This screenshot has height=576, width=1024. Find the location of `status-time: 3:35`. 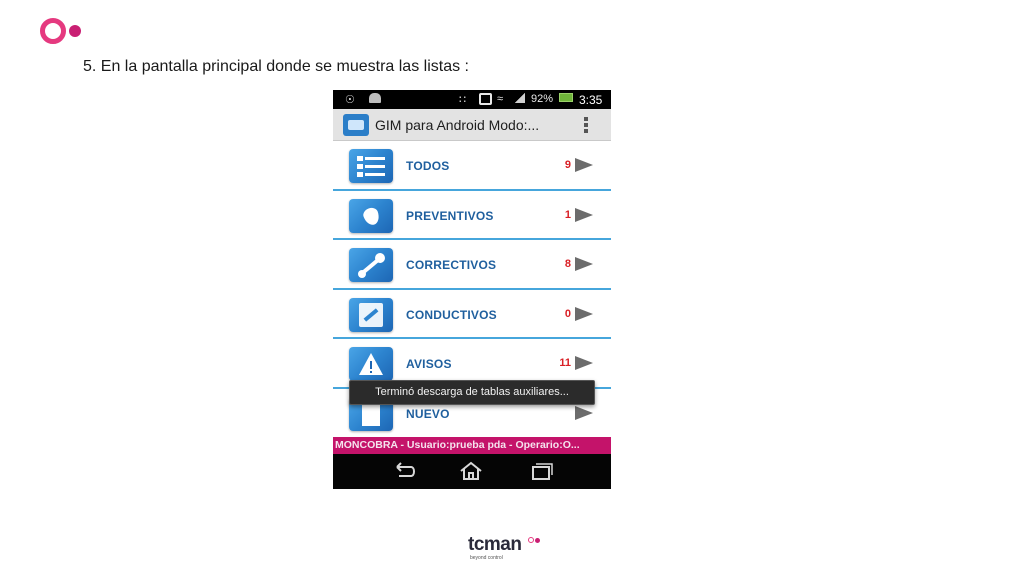

status-time: 3:35 is located at coordinates (591, 100).